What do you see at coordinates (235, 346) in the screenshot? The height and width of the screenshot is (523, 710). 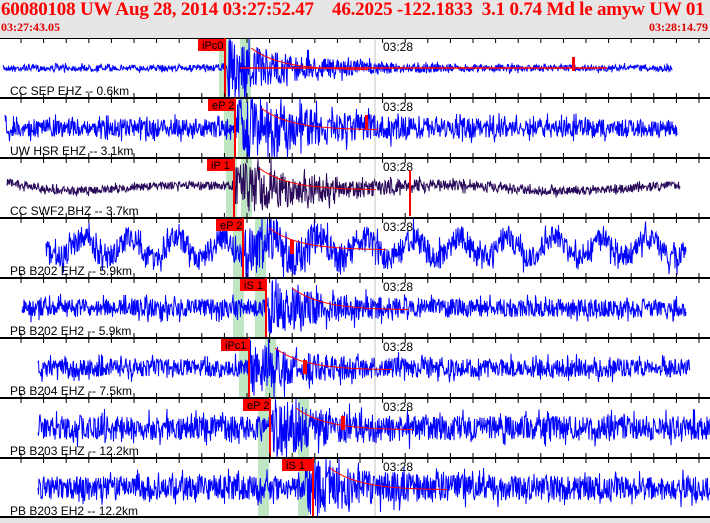 I see `pick-label: iPc1` at bounding box center [235, 346].